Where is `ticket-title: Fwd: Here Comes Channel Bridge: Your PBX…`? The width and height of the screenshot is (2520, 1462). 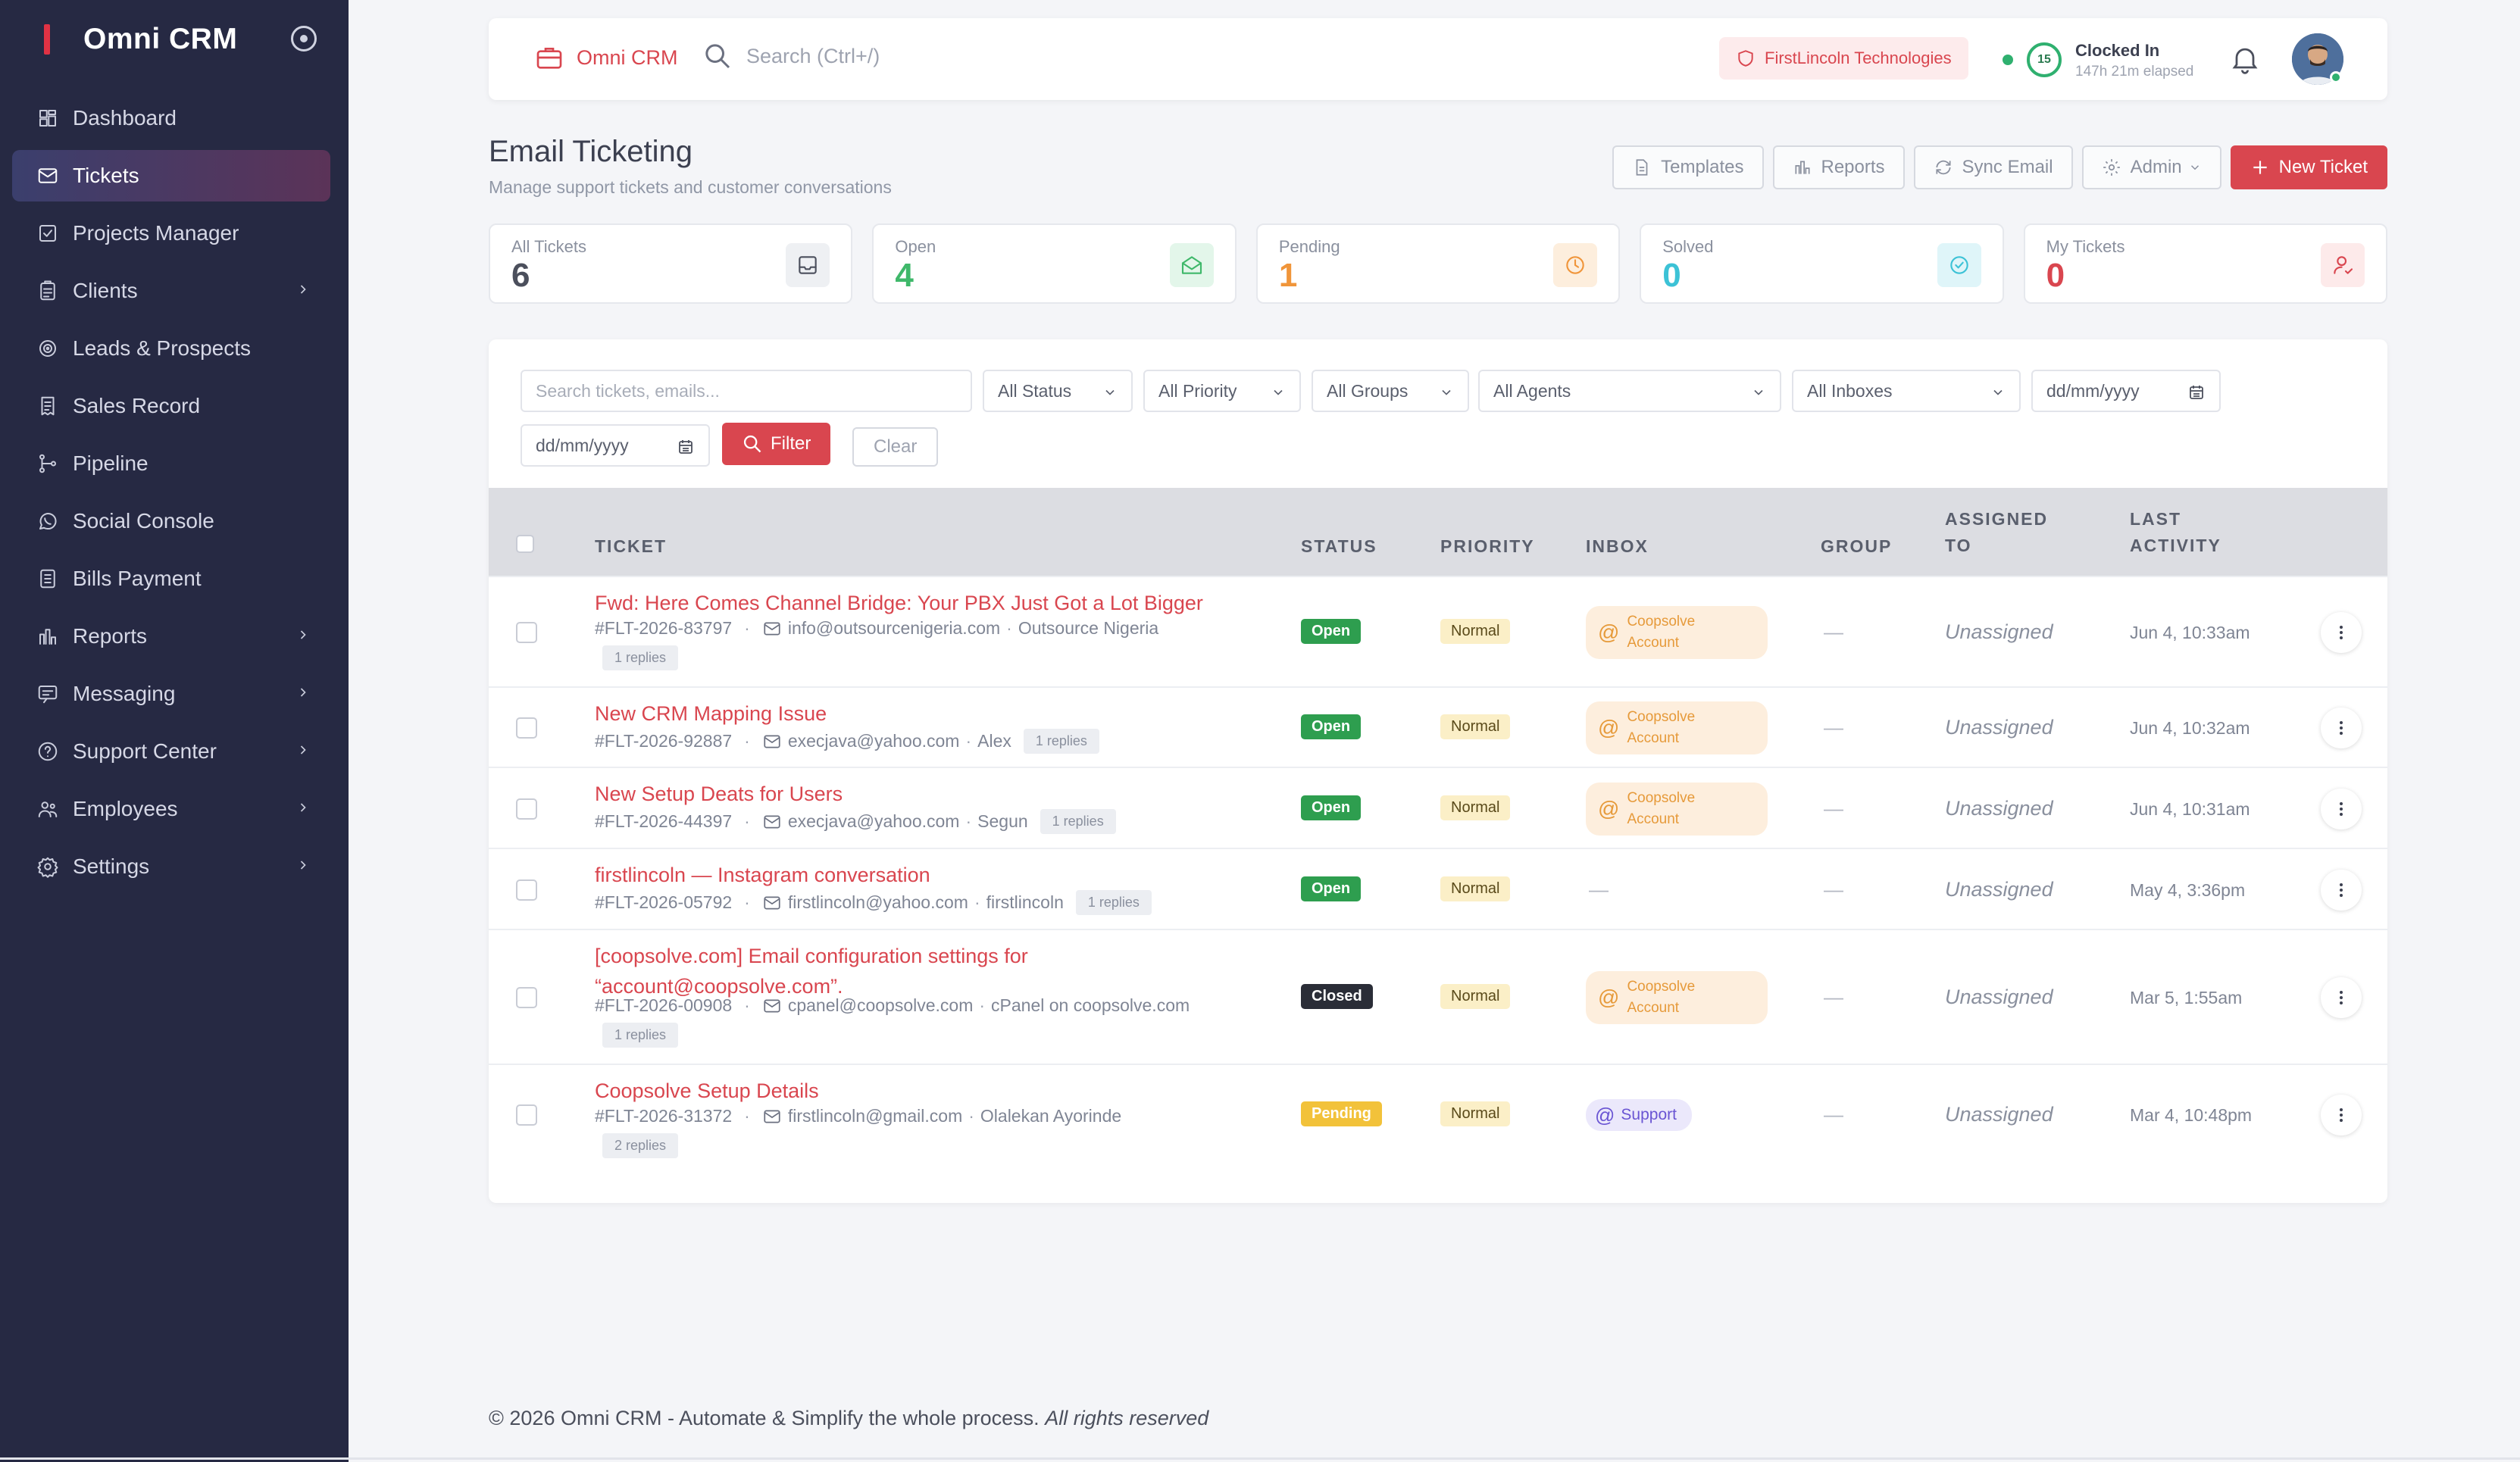
ticket-title: Fwd: Here Comes Channel Bridge: Your PBX… is located at coordinates (899, 603).